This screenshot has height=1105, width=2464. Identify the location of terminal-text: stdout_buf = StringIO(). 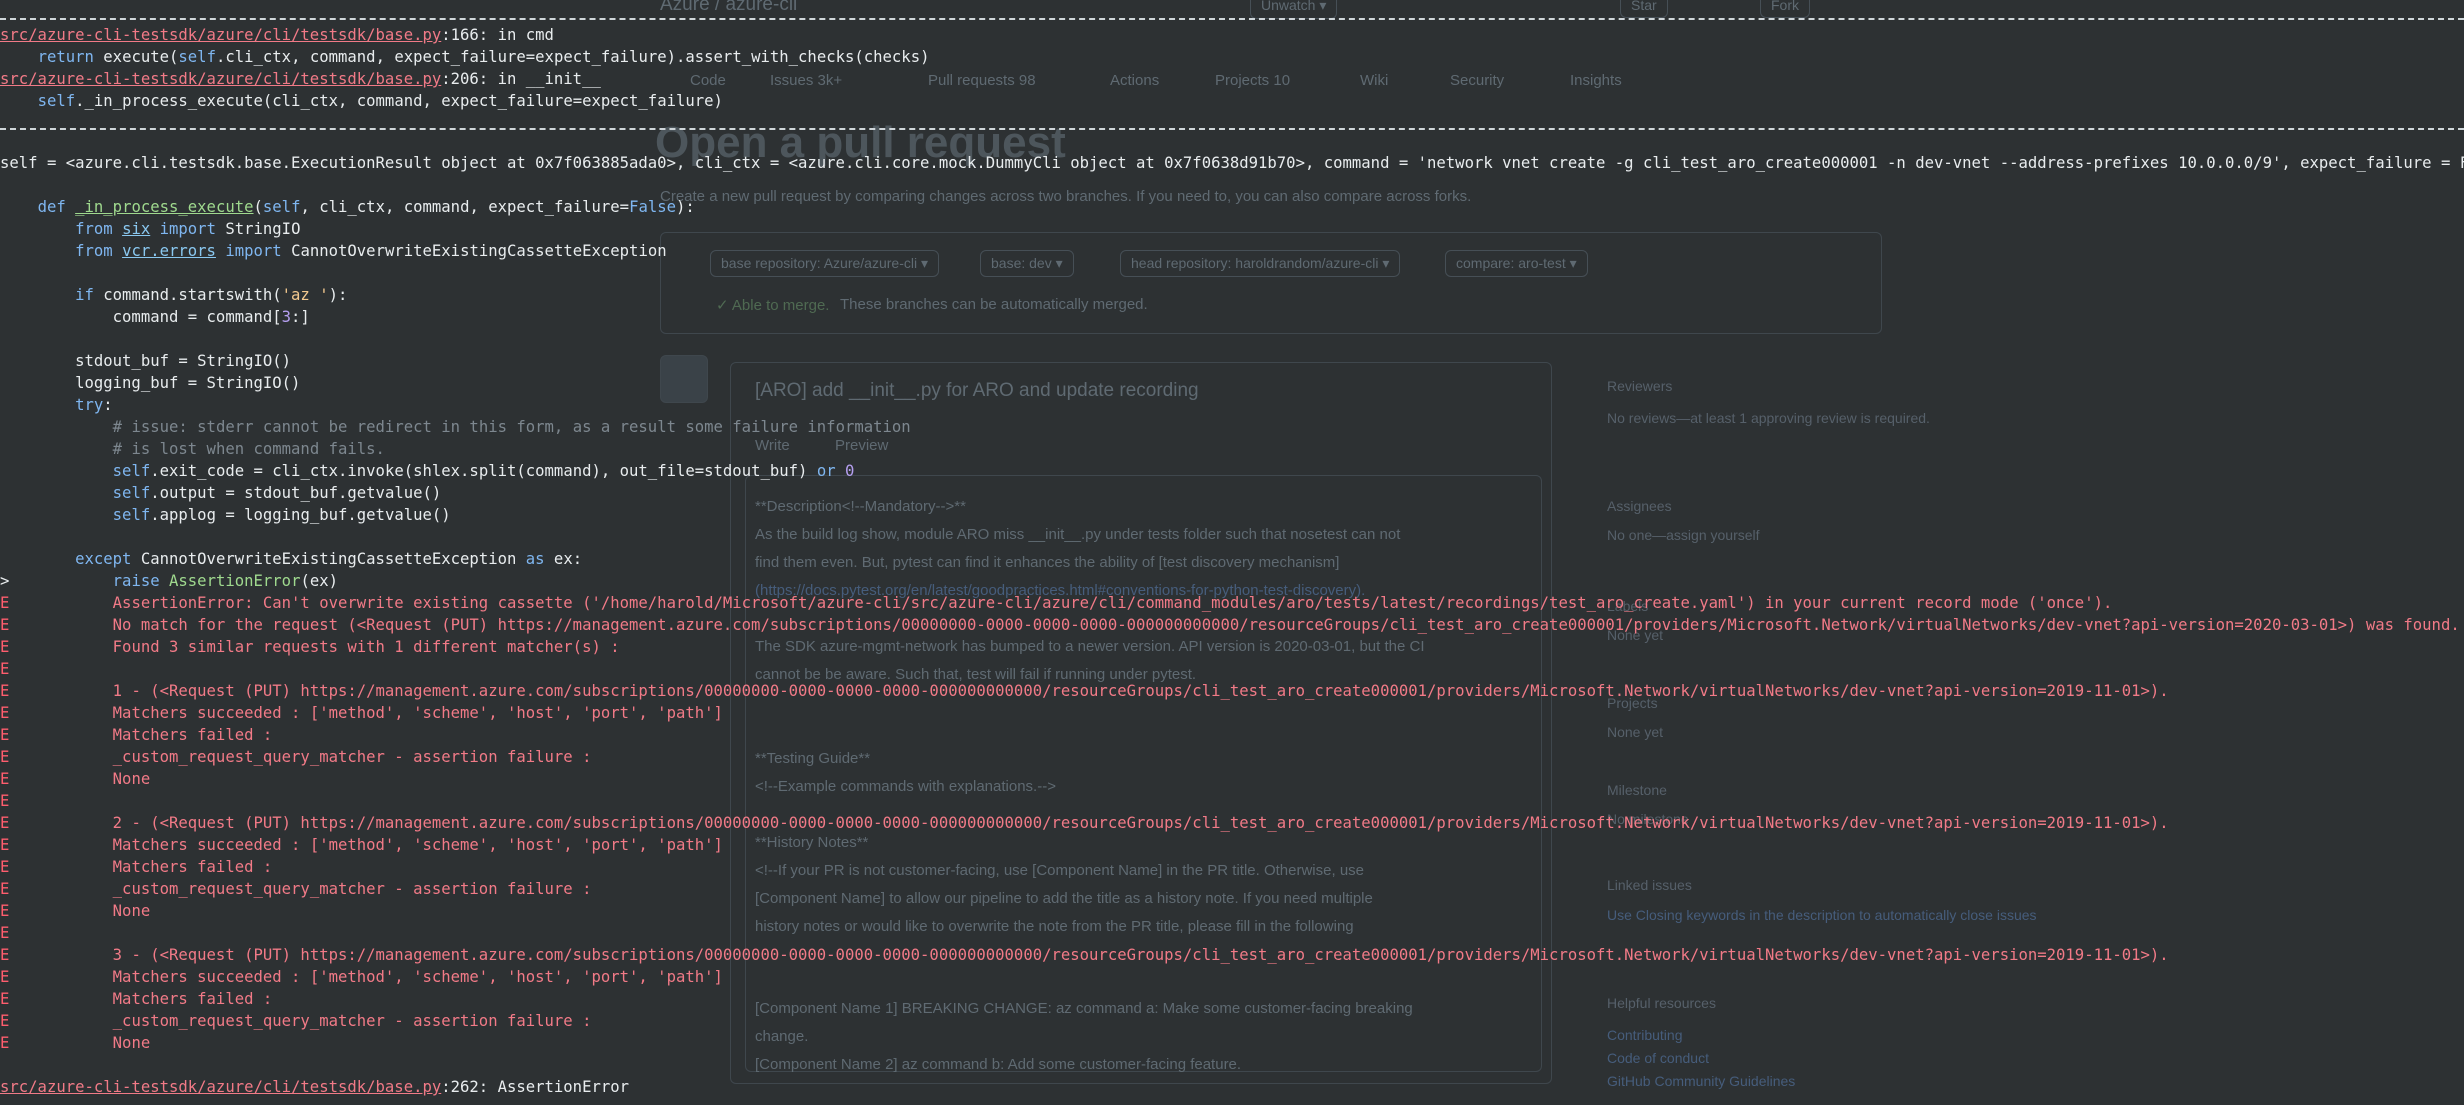
(146, 361).